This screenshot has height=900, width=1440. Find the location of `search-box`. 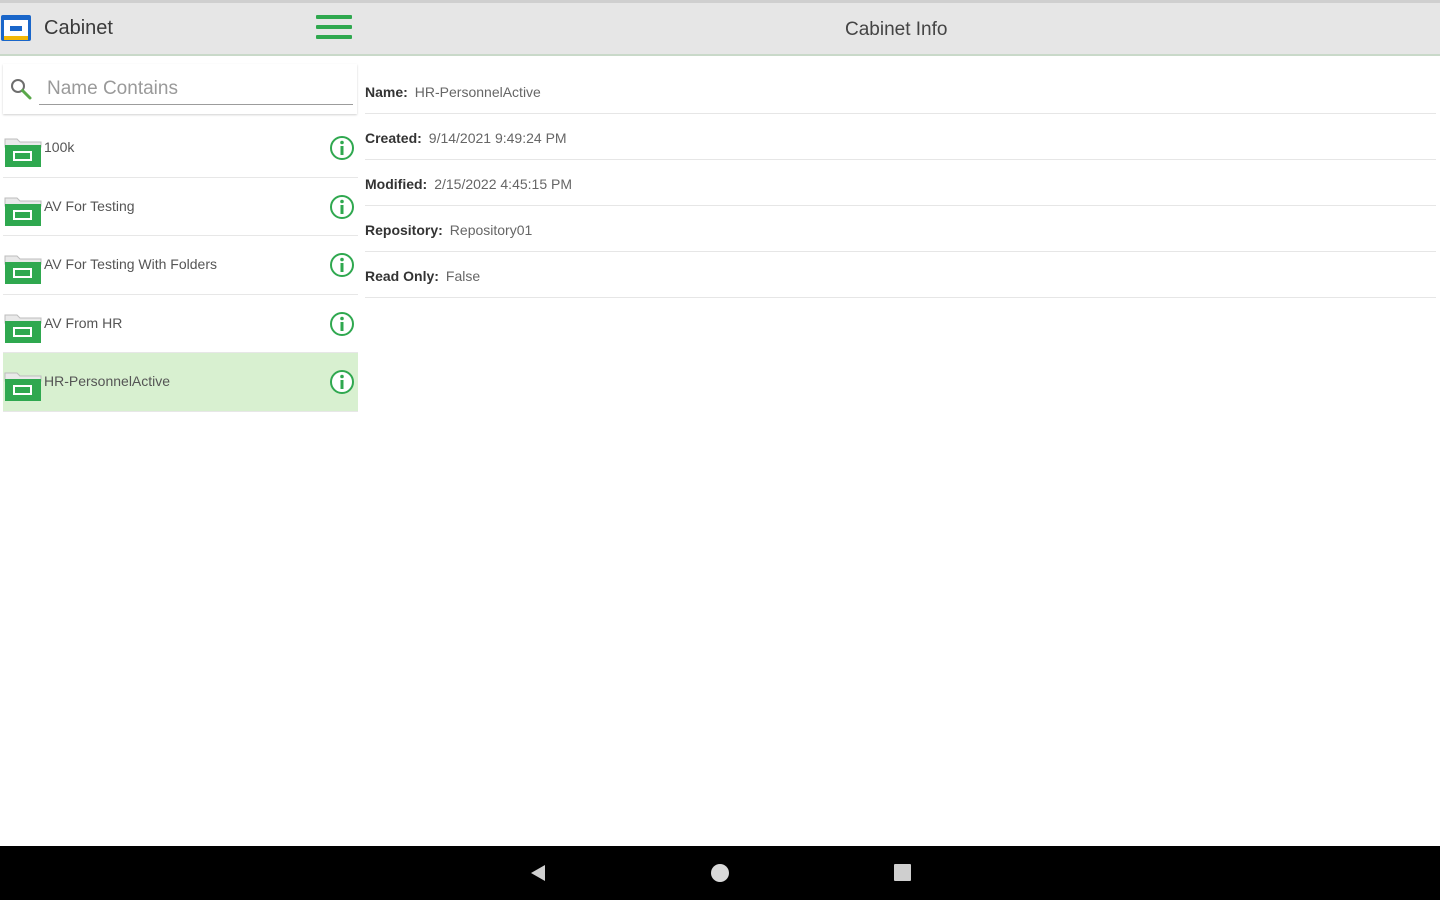

search-box is located at coordinates (180, 89).